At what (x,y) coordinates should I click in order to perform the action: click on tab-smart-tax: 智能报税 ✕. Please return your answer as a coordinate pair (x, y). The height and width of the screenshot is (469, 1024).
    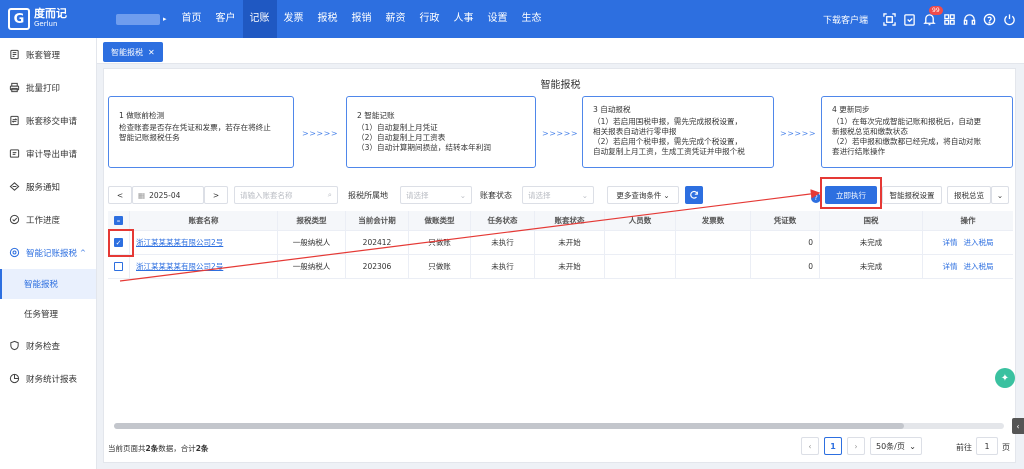
    Looking at the image, I should click on (133, 52).